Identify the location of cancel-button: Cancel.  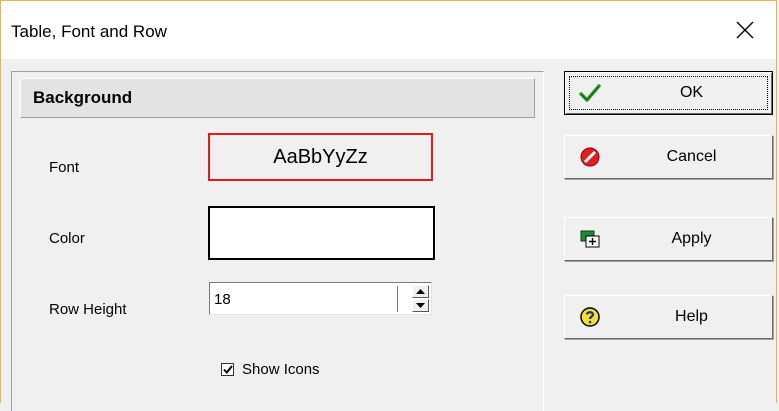
(668, 157).